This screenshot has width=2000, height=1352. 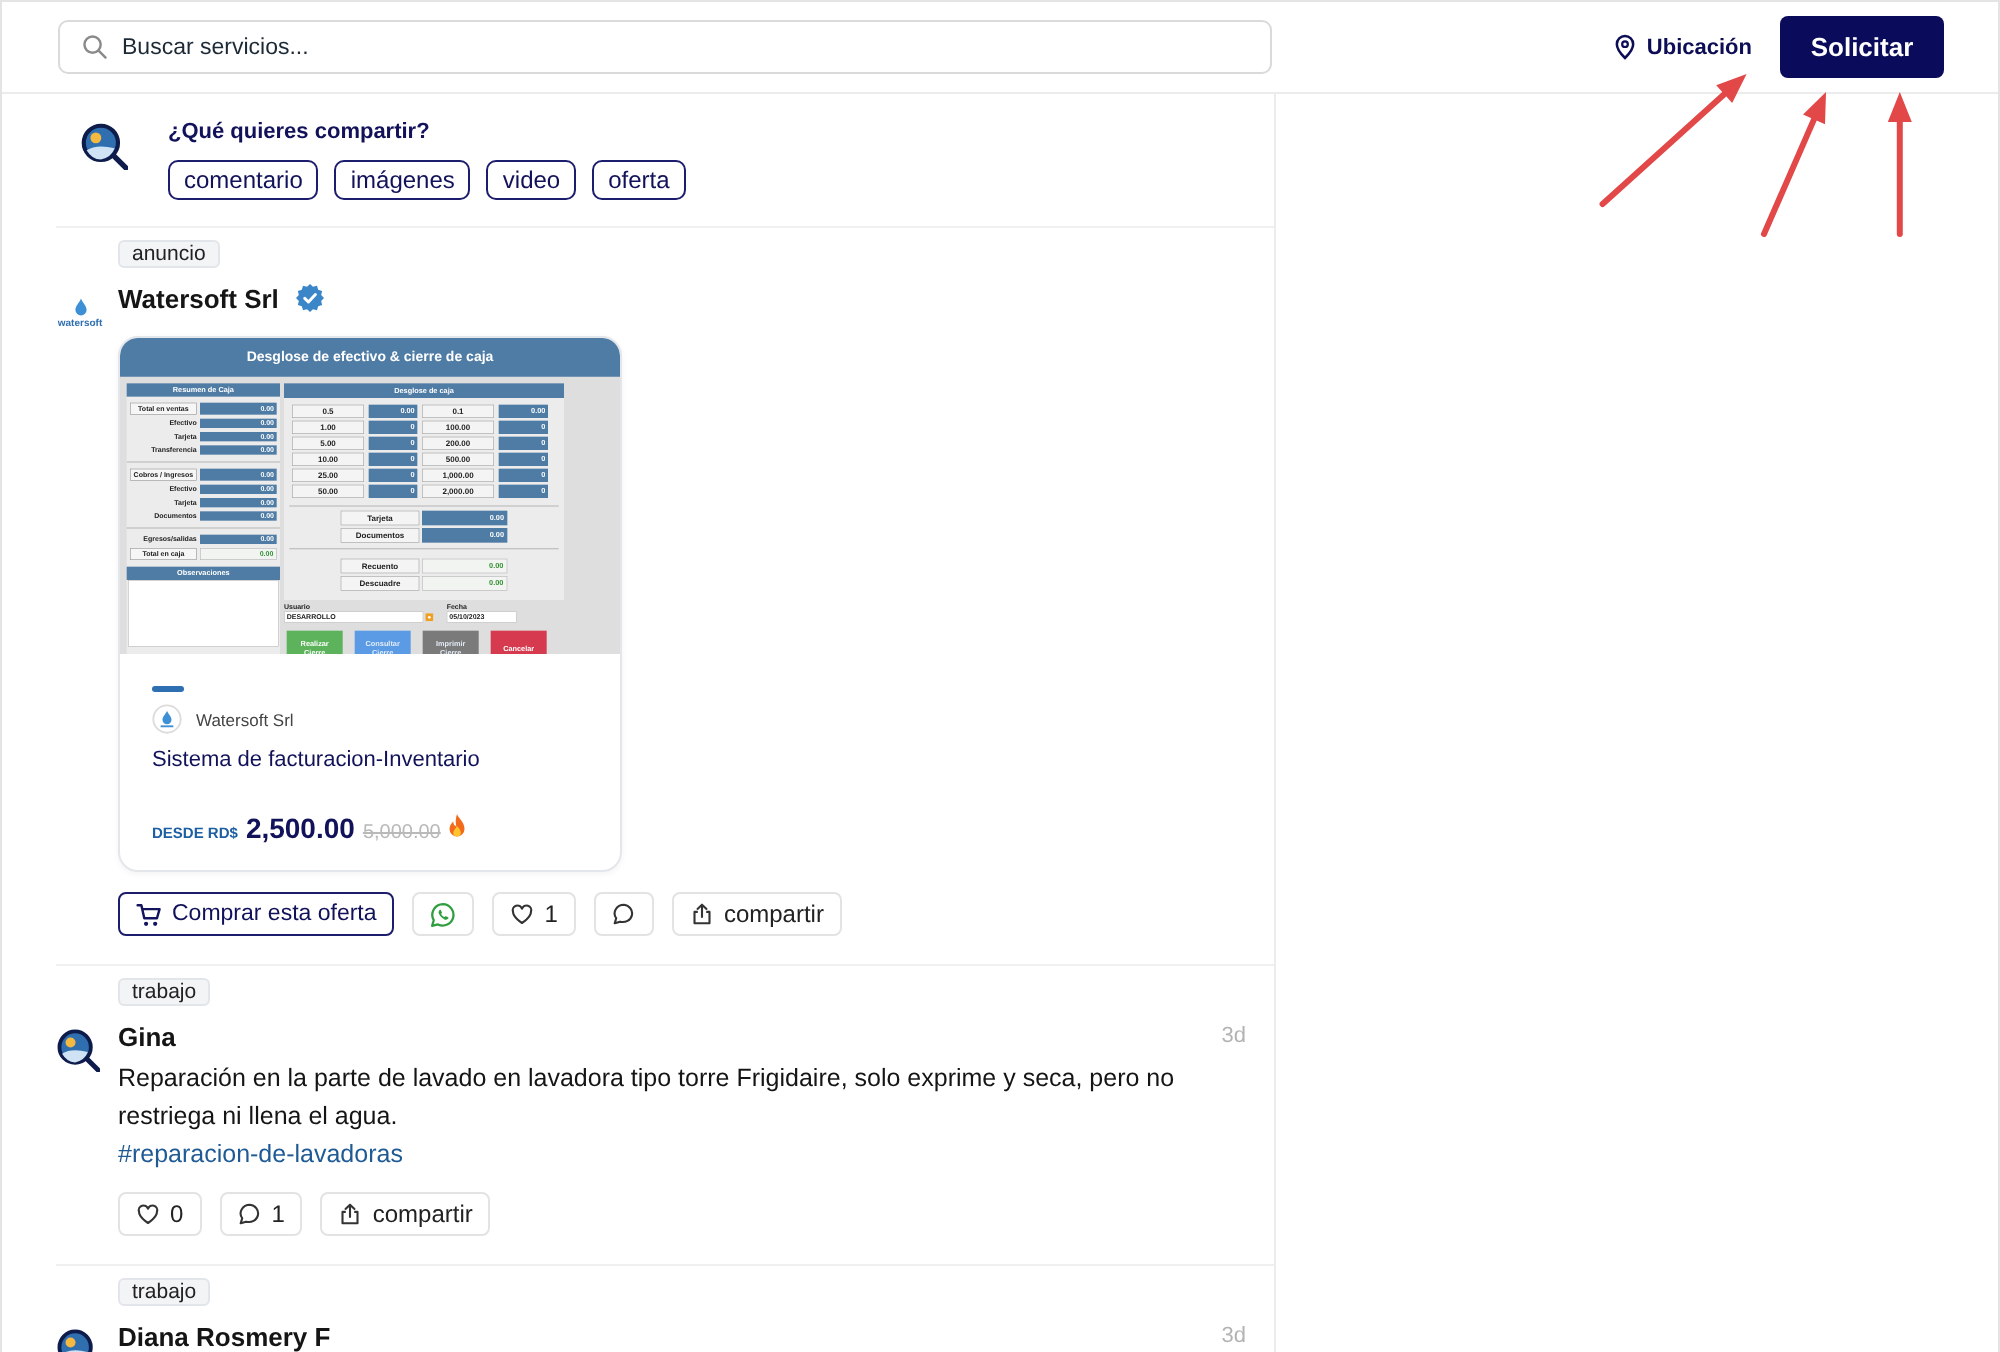 What do you see at coordinates (1625, 47) in the screenshot?
I see `location-pin-icon` at bounding box center [1625, 47].